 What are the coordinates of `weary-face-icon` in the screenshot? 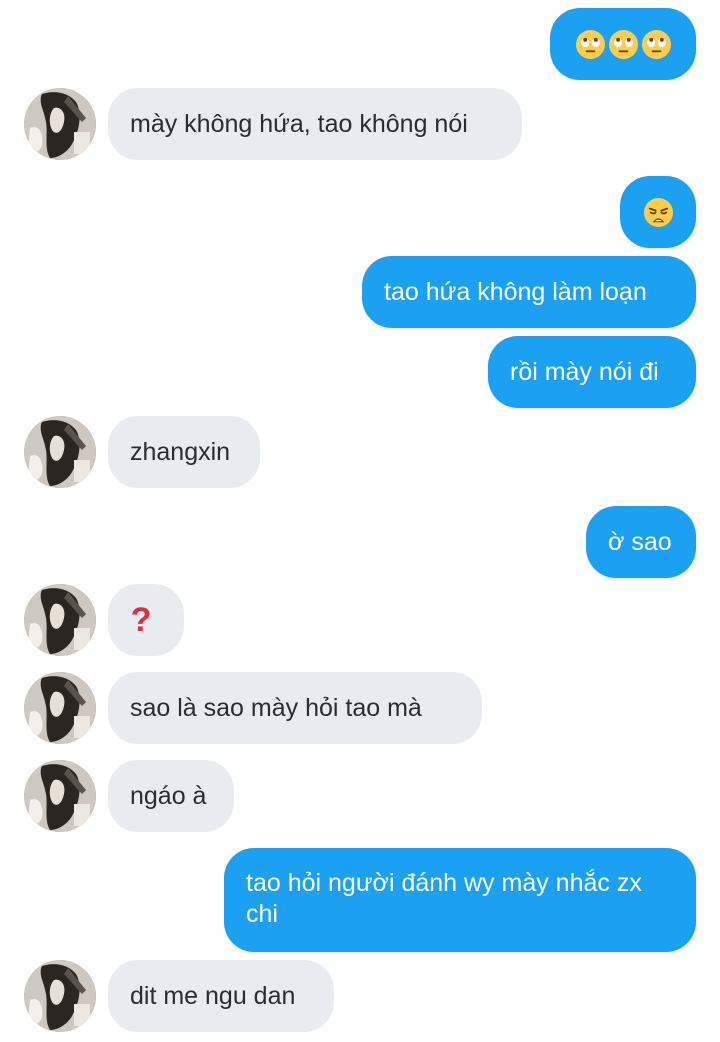 It's located at (658, 212).